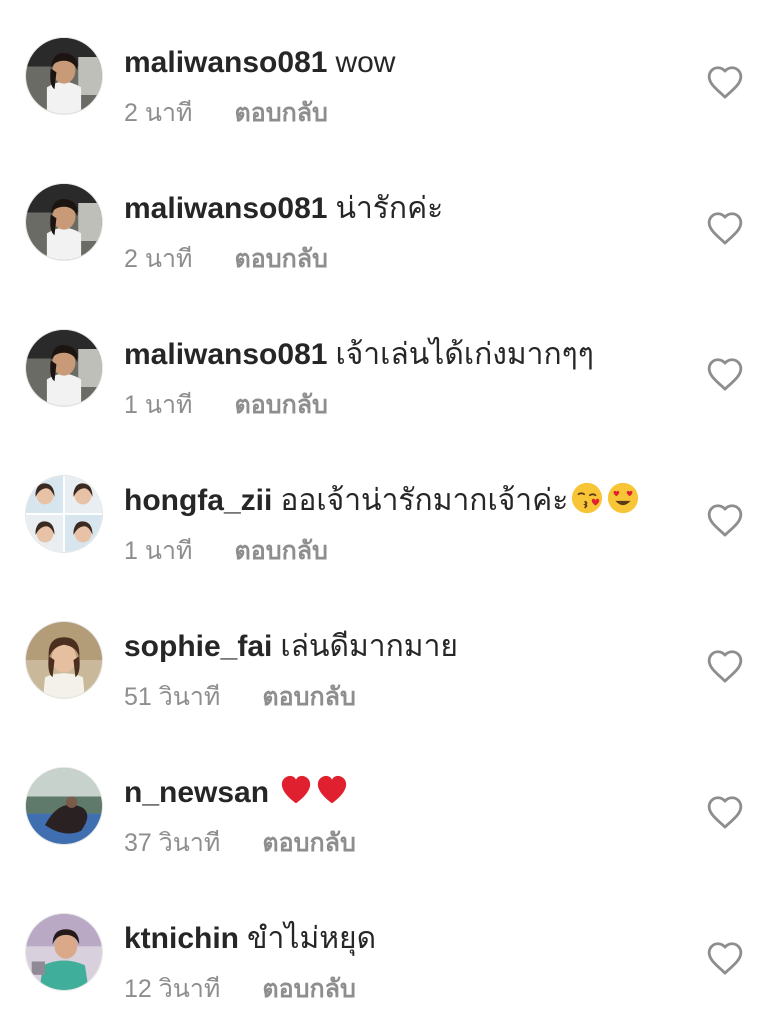 This screenshot has height=1024, width=771. What do you see at coordinates (424, 500) in the screenshot?
I see `comment-body: ออเจ้าน่ารักมากเจ้าค่ะ` at bounding box center [424, 500].